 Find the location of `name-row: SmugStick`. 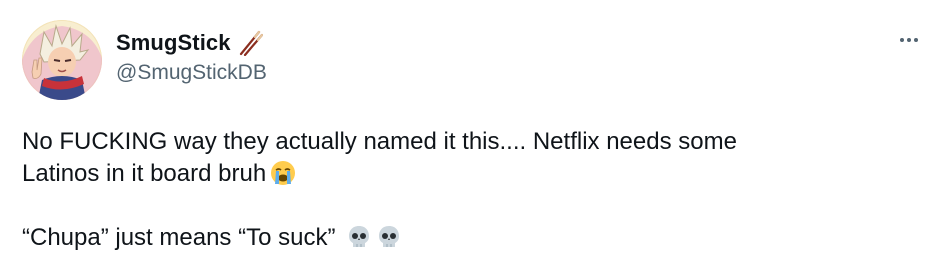

name-row: SmugStick is located at coordinates (191, 43).